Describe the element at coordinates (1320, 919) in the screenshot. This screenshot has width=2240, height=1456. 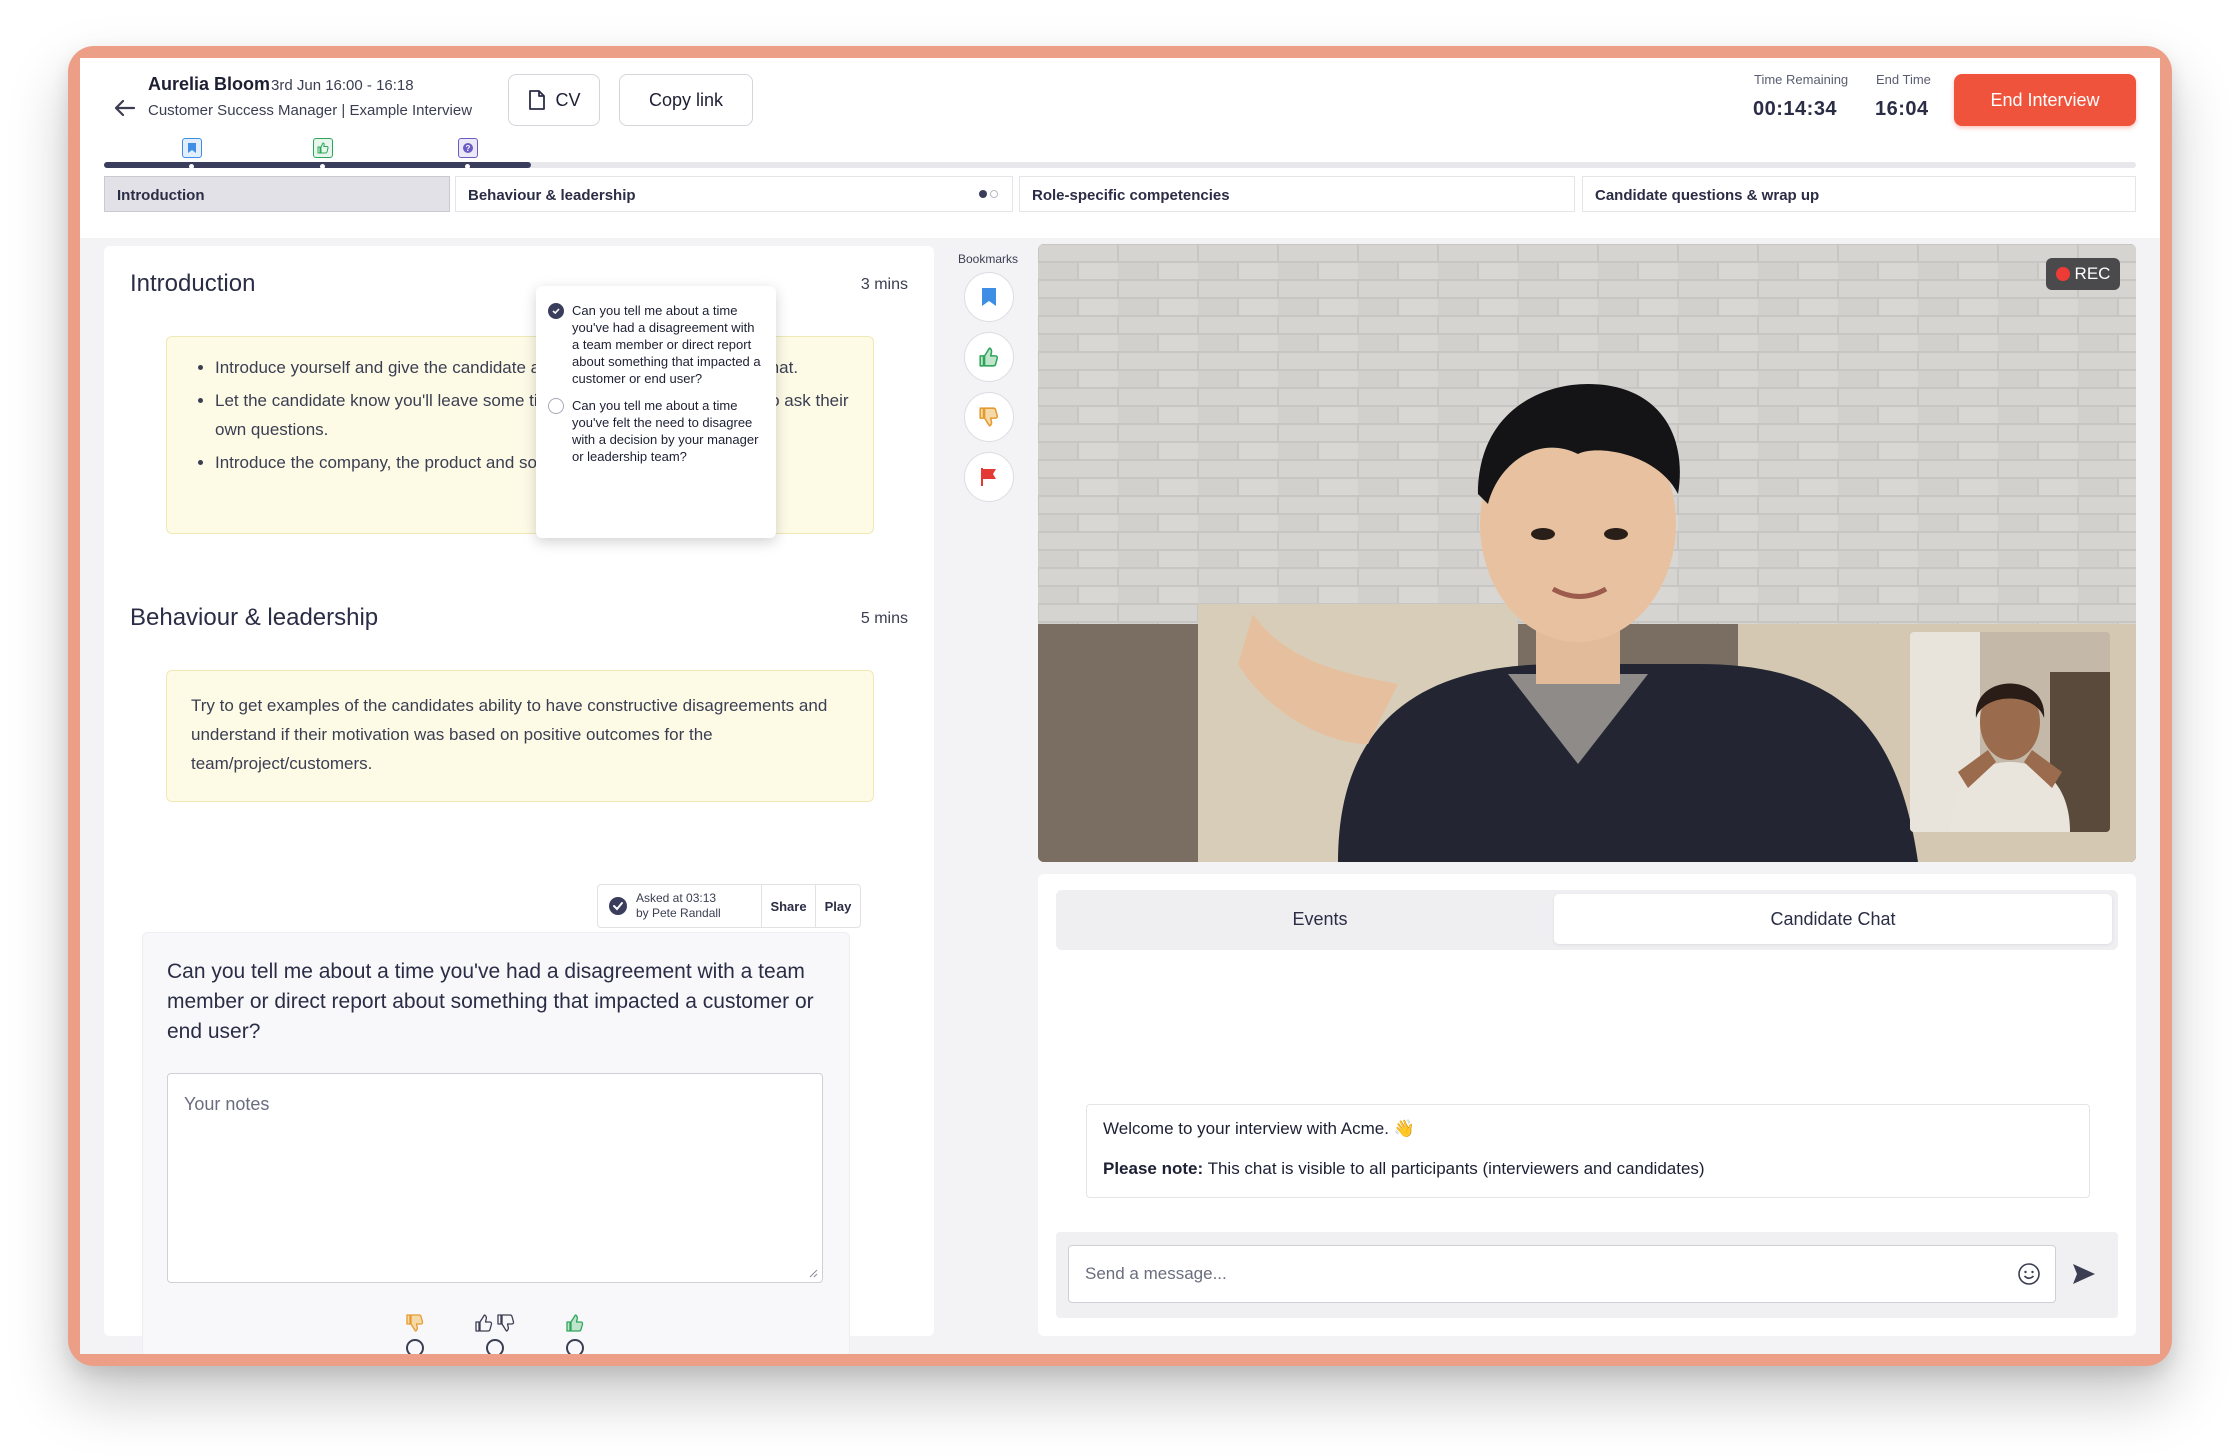
I see `tab-events: Events` at that location.